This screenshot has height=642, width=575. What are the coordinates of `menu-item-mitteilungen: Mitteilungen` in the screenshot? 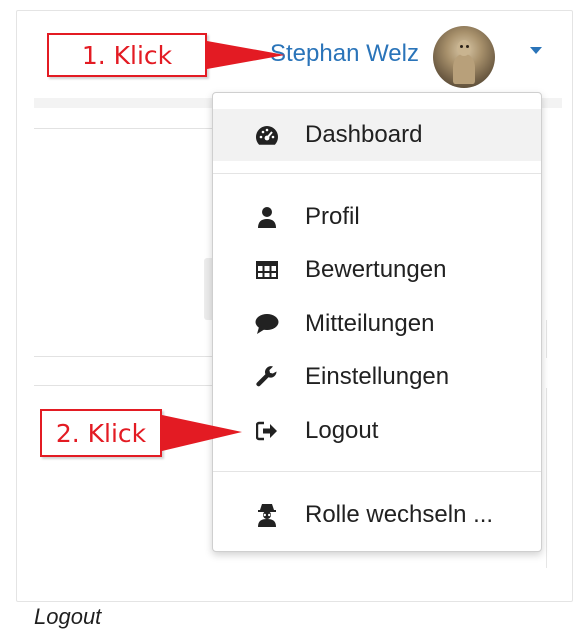 It's located at (377, 324).